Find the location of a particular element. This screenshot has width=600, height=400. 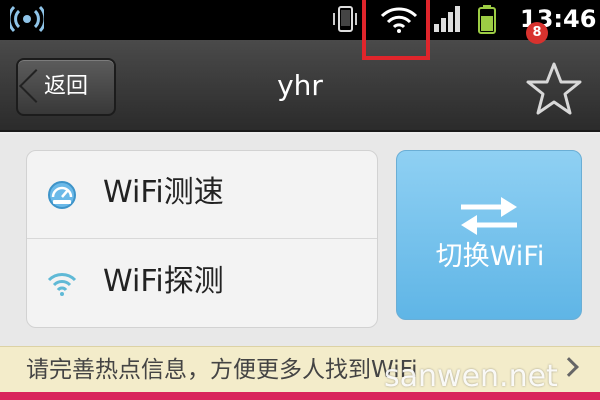

page-title: yhr is located at coordinates (300, 85).